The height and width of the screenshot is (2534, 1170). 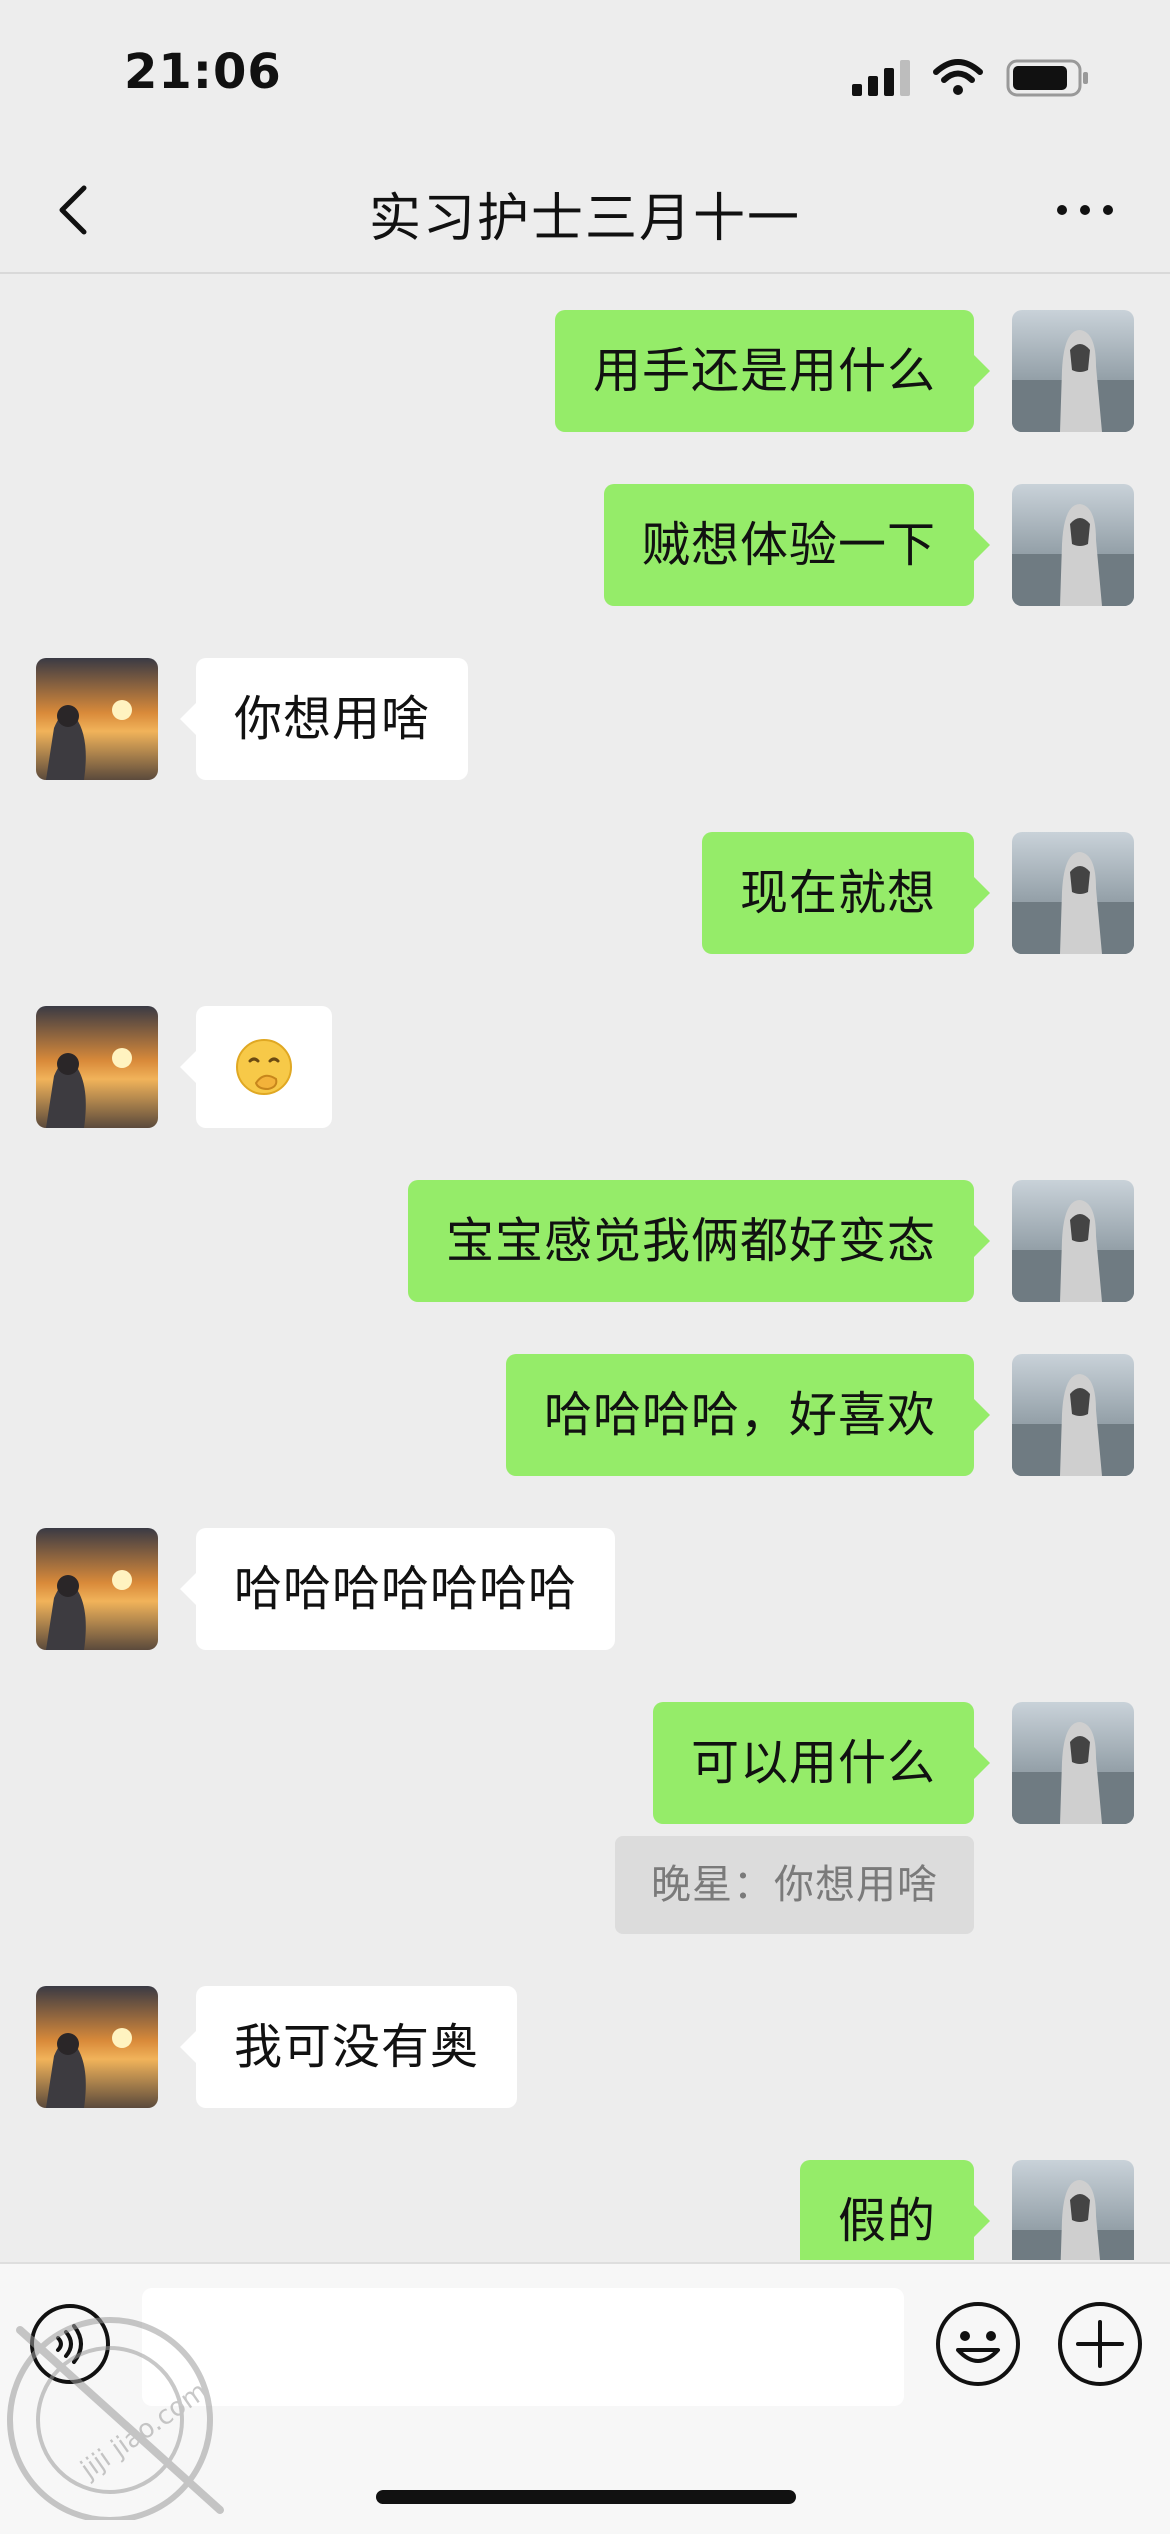 I want to click on emoji-message-bubble, so click(x=256, y=1067).